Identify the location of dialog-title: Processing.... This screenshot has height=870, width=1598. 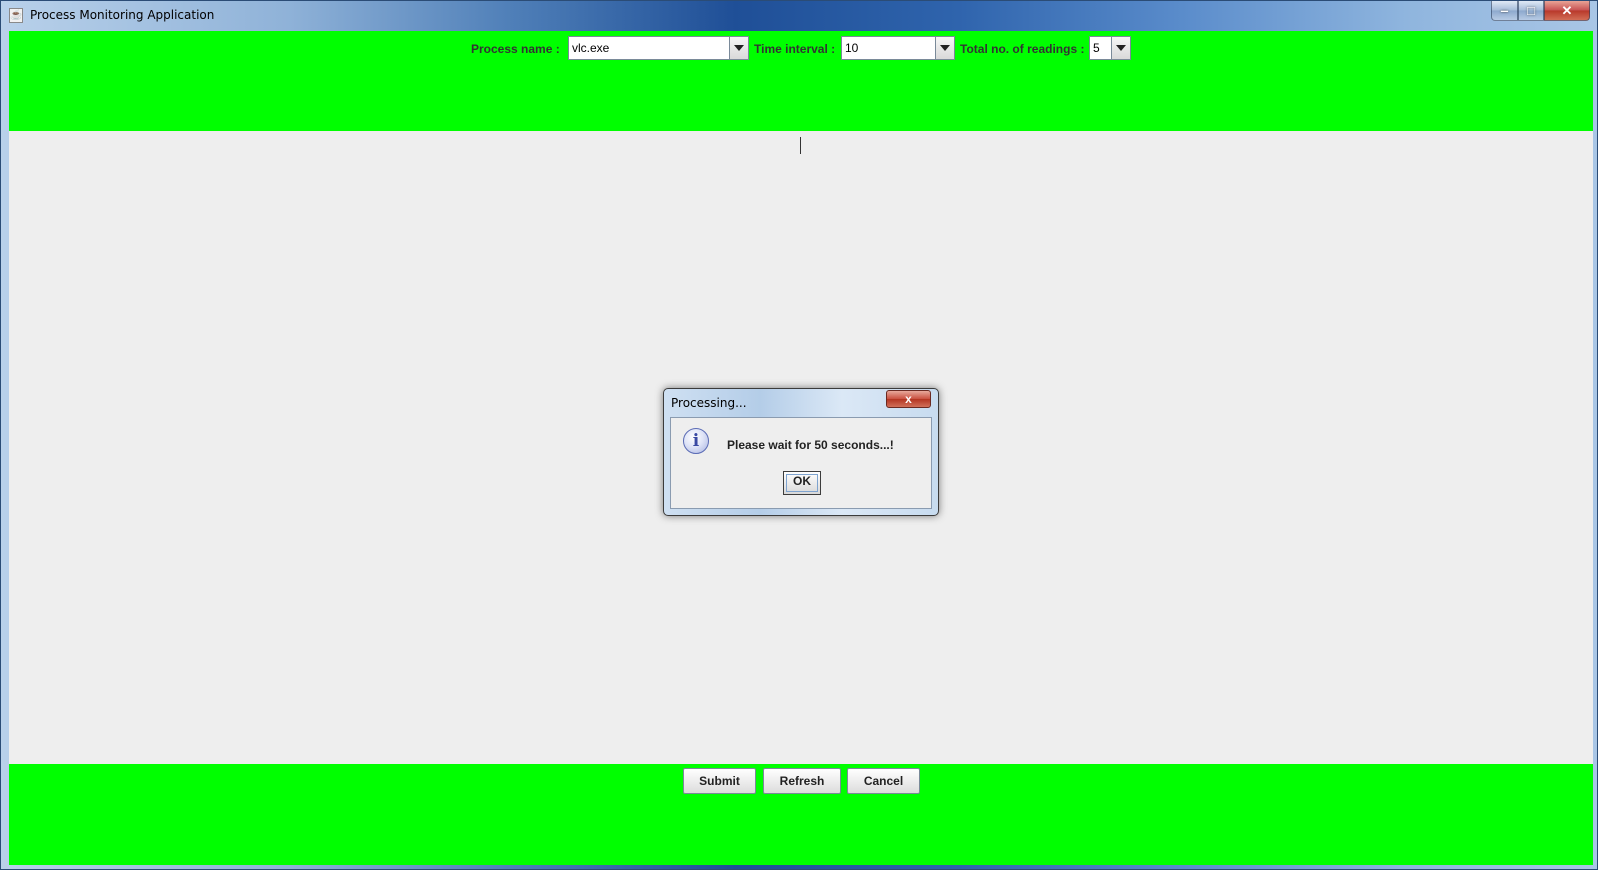
(709, 403).